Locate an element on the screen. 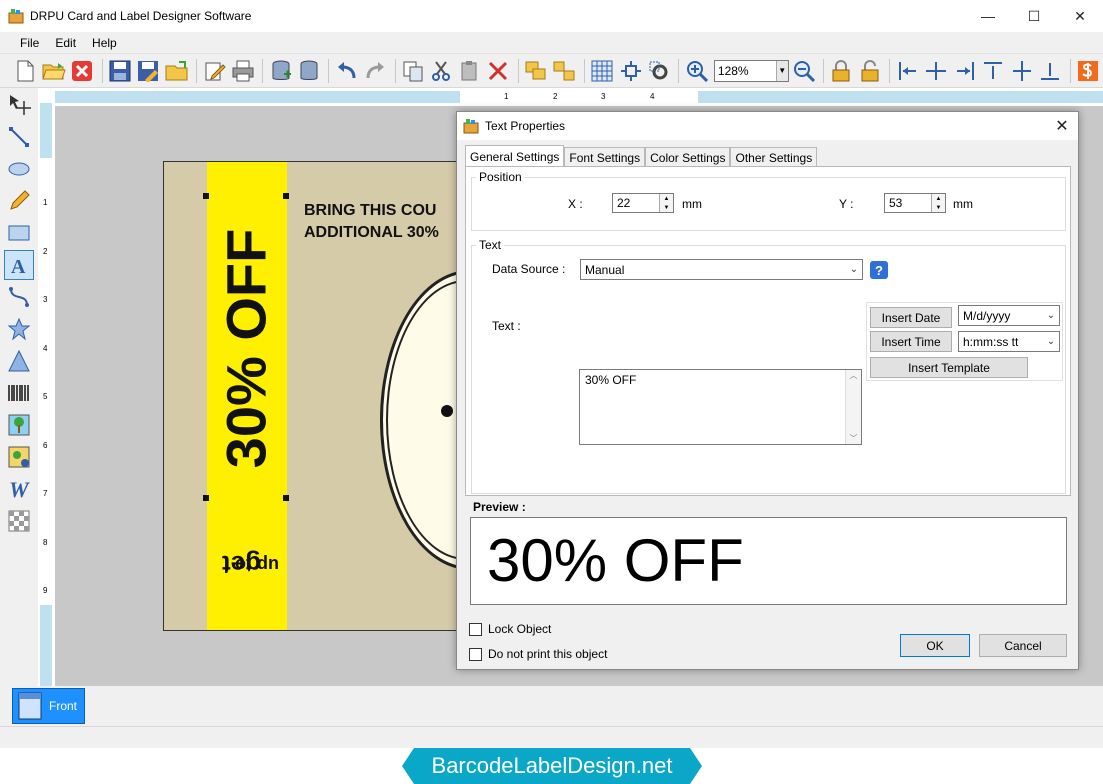 This screenshot has height=784, width=1103. open-icon is located at coordinates (54, 70).